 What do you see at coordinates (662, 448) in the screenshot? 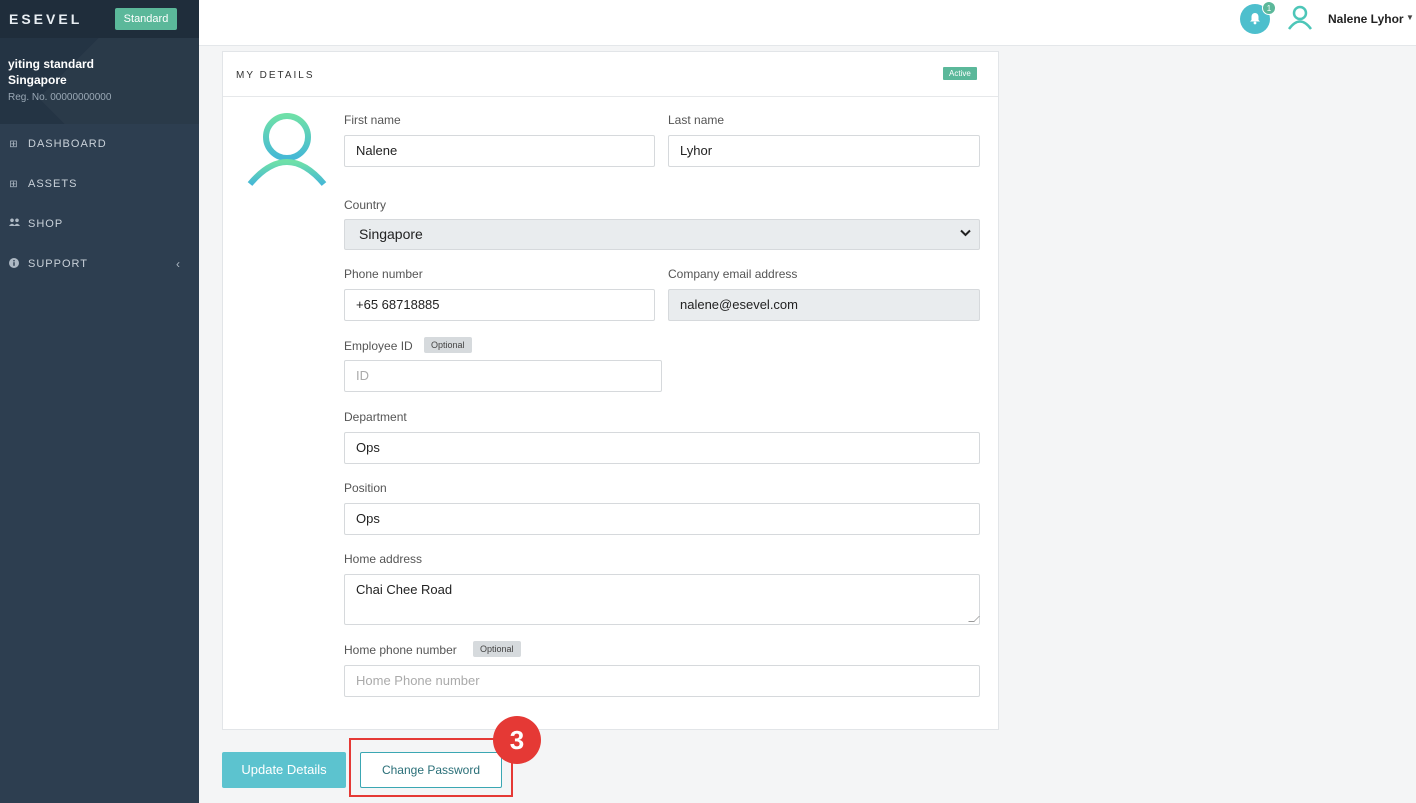
I see `department-input: Ops` at bounding box center [662, 448].